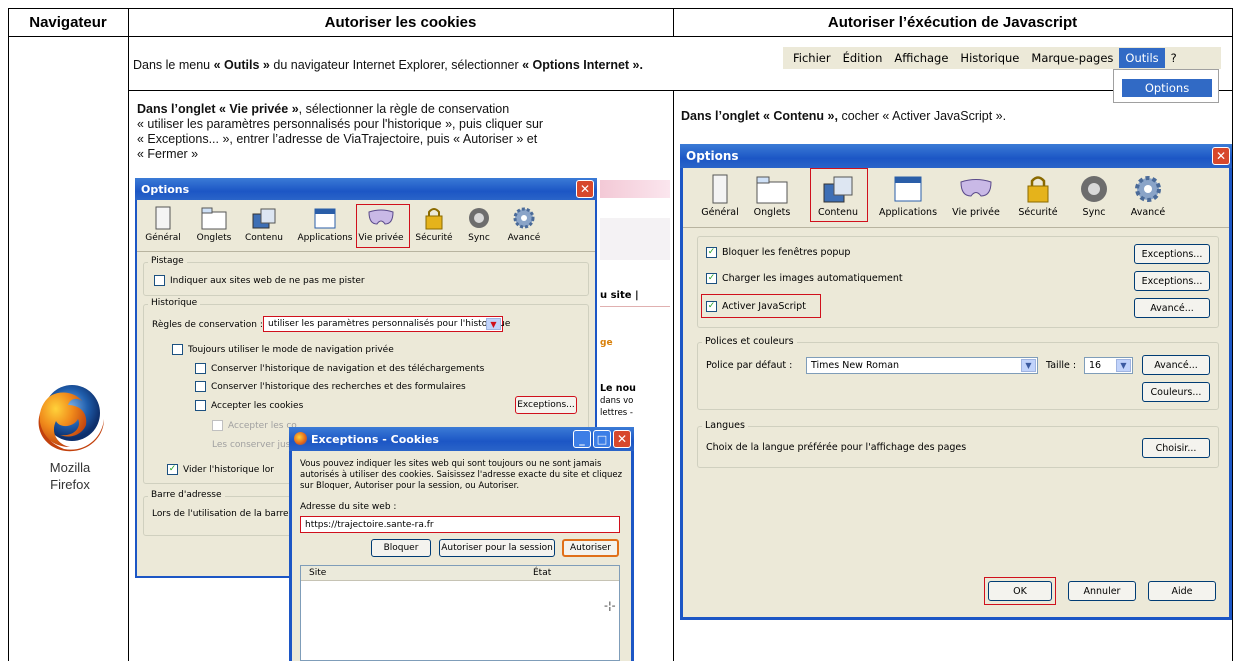 The height and width of the screenshot is (661, 1241). Describe the element at coordinates (590, 548) in the screenshot. I see `allow-button: Autoriser` at that location.